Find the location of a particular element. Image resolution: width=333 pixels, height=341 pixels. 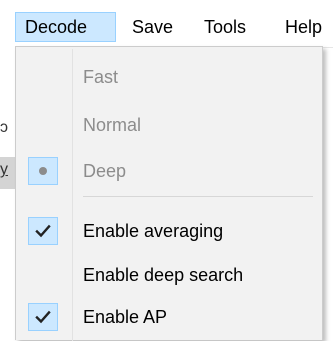

menu-save: Save is located at coordinates (152, 27).